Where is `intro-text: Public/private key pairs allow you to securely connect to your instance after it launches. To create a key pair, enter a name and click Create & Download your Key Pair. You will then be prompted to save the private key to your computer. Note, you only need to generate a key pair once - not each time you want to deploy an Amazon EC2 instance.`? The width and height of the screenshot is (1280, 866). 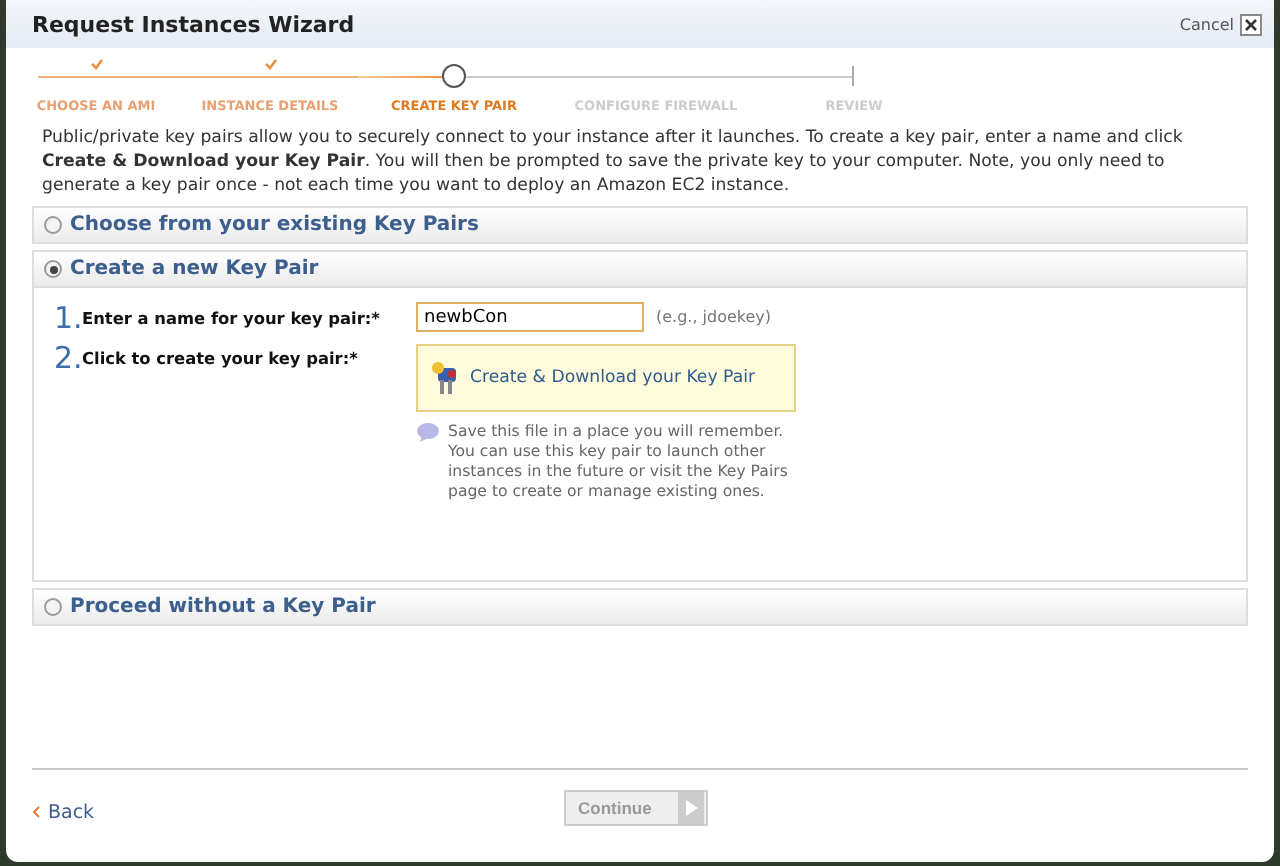
intro-text: Public/private key pairs allow you to securely connect to your instance after it launches. To create a key pair, enter a name and click Create & Download your Key Pair. You will then be prompted to save the private key to your computer. Note, you only need to generate a key pair once - not each time you want to deploy an Amazon EC2 instance. is located at coordinates (613, 162).